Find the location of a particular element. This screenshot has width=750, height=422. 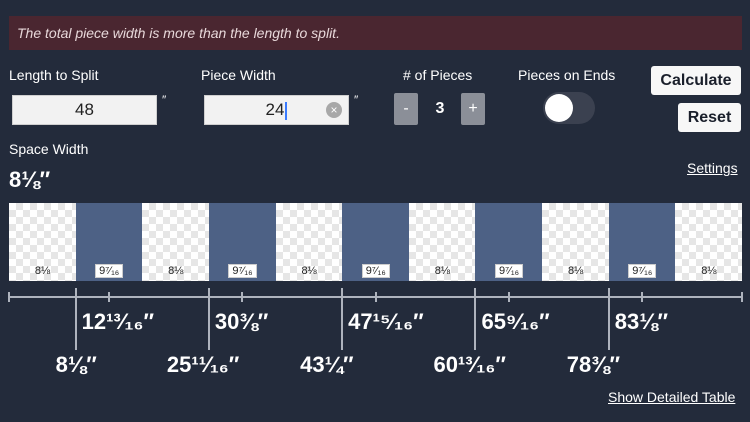

toggle-knob is located at coordinates (559, 108).